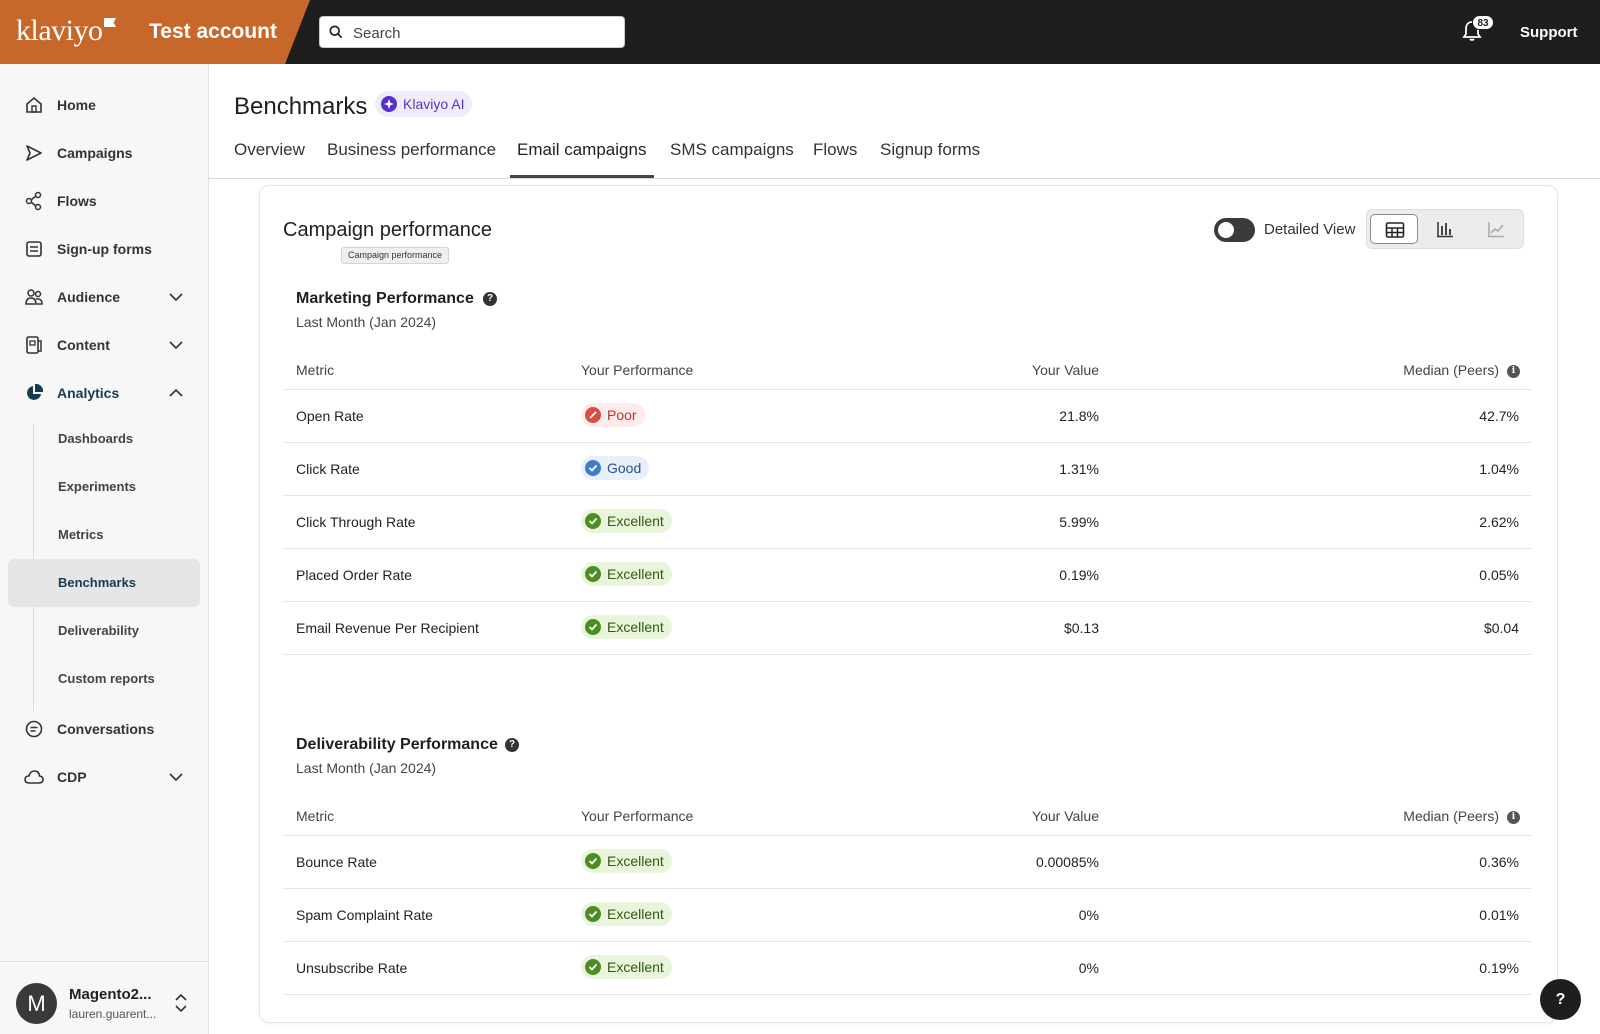  I want to click on marketing-period: Last Month (Jan 2024), so click(366, 322).